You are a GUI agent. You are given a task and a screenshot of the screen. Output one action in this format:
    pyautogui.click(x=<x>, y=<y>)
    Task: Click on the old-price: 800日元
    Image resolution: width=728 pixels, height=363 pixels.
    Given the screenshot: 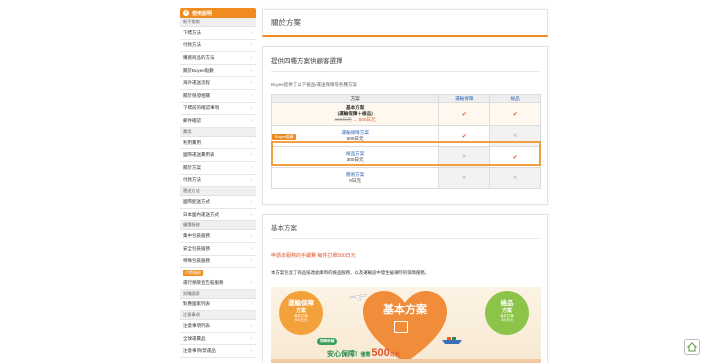 What is the action you would take?
    pyautogui.click(x=343, y=119)
    